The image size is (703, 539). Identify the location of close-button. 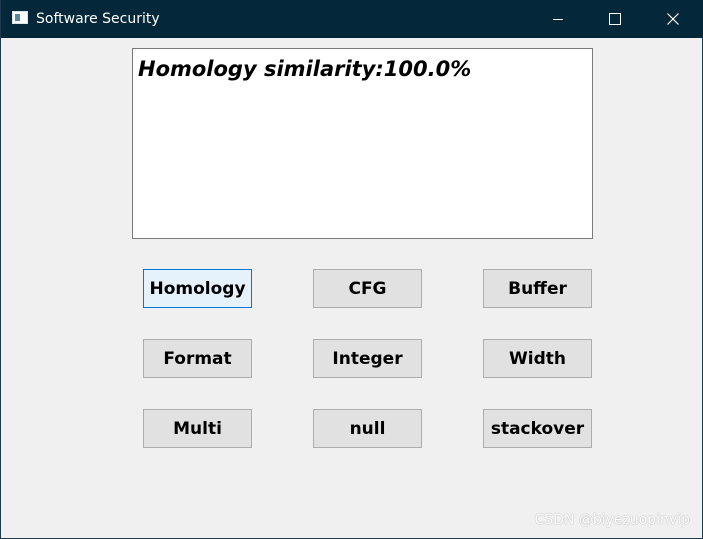
(674, 19).